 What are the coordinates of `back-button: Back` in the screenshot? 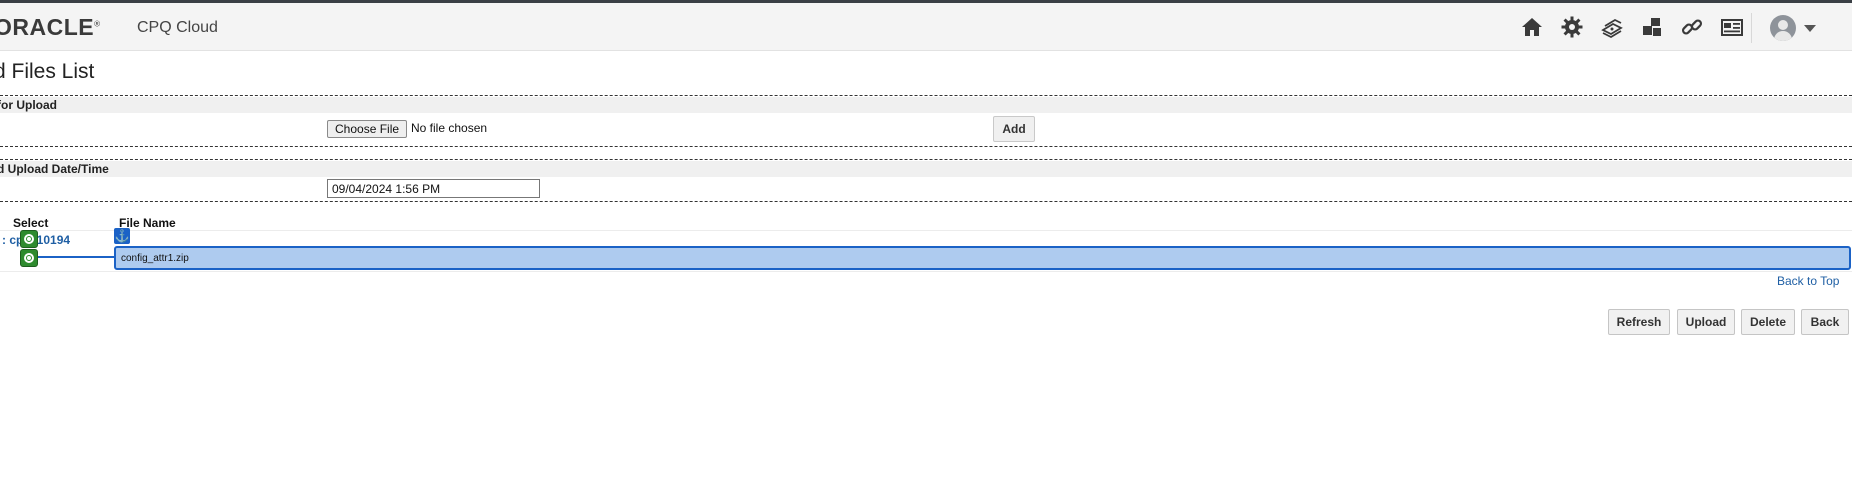 It's located at (1825, 322).